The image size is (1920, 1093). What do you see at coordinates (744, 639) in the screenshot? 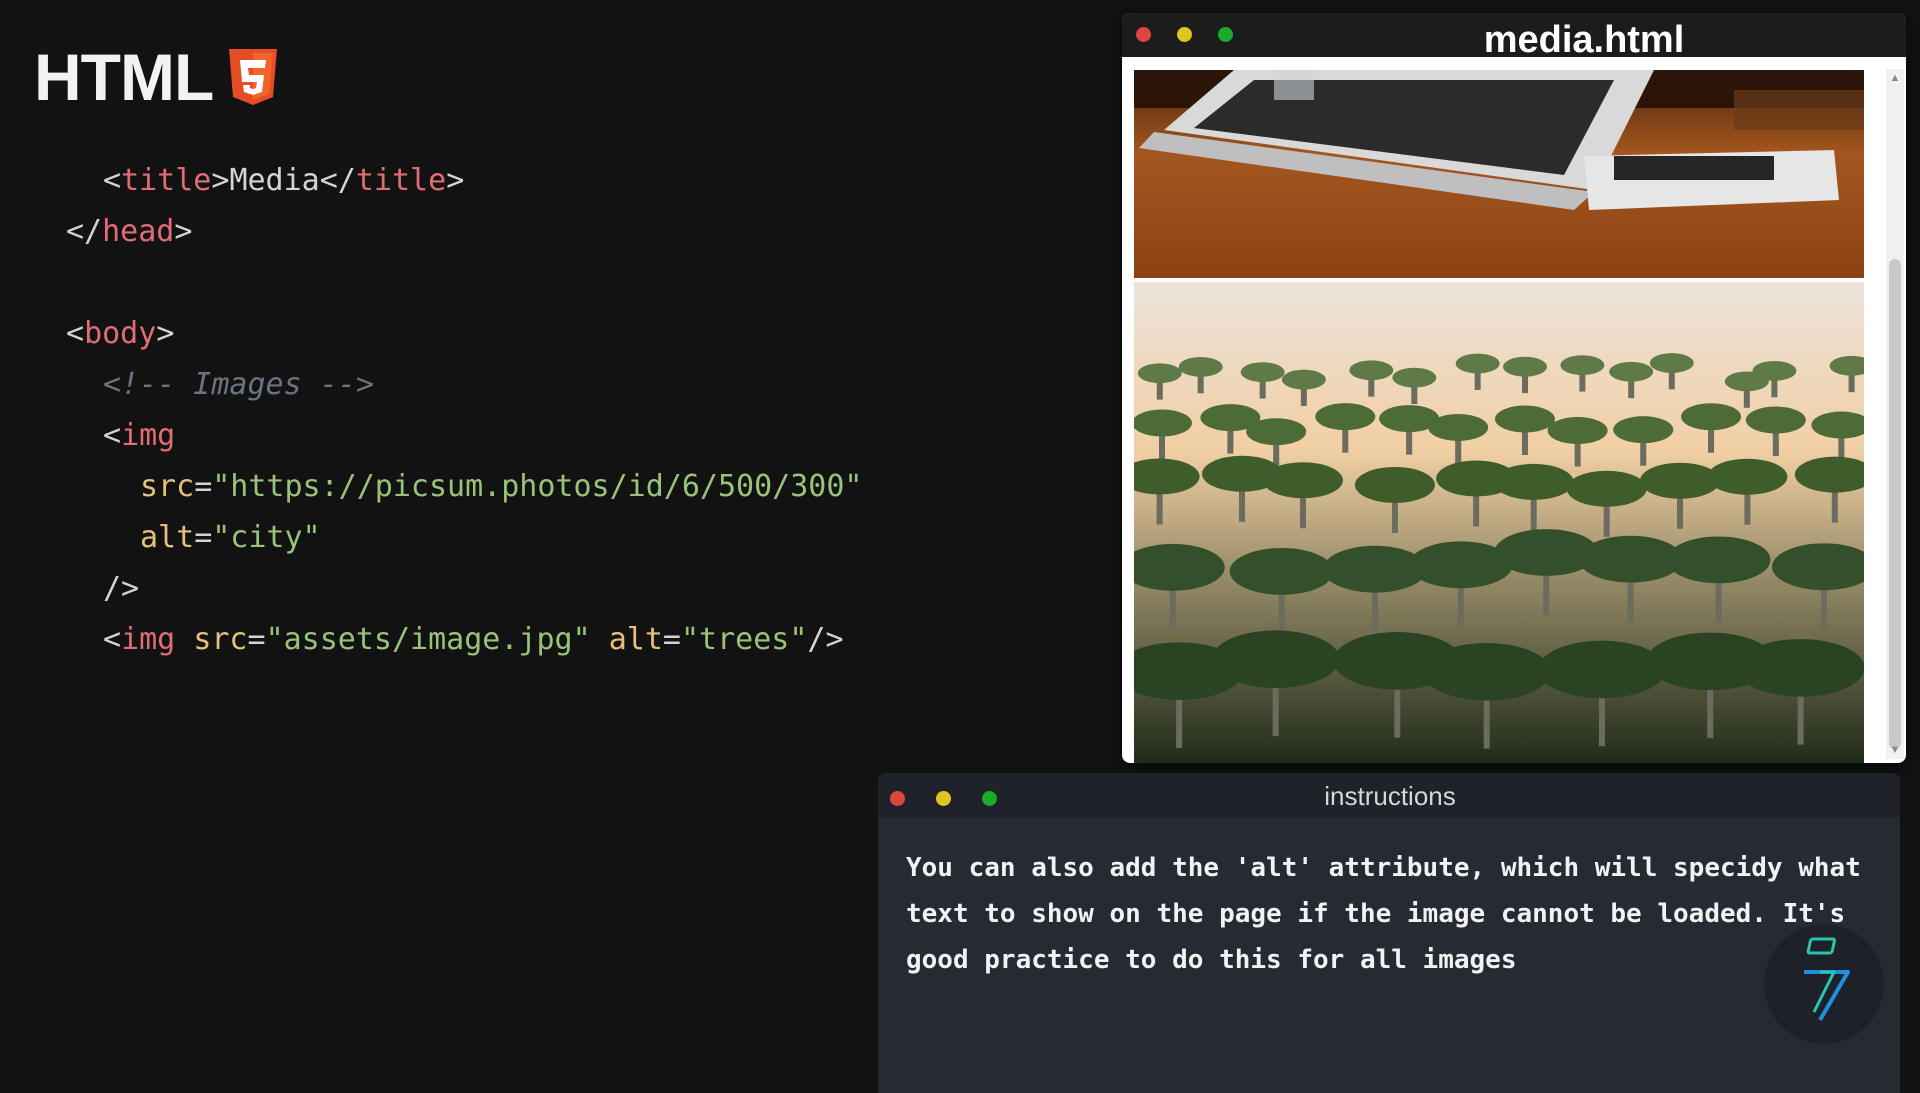
I see `code-token-str: "trees"` at bounding box center [744, 639].